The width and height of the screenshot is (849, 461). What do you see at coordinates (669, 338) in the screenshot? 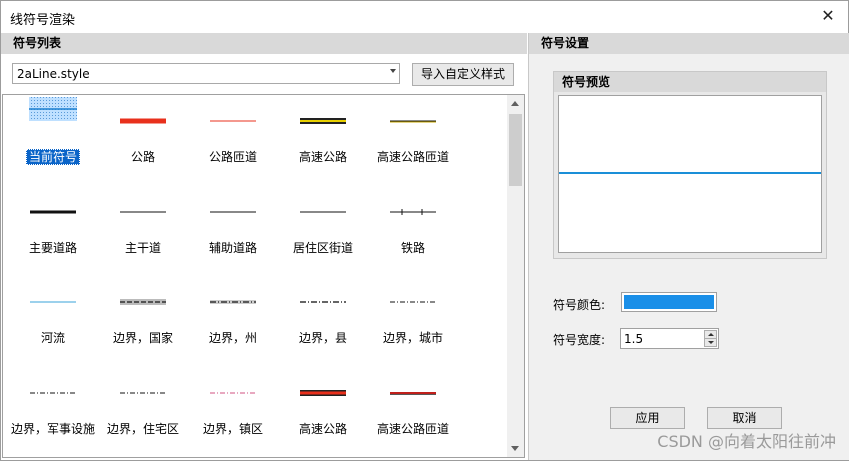
I see `symbol-width-stepper: 1.5` at bounding box center [669, 338].